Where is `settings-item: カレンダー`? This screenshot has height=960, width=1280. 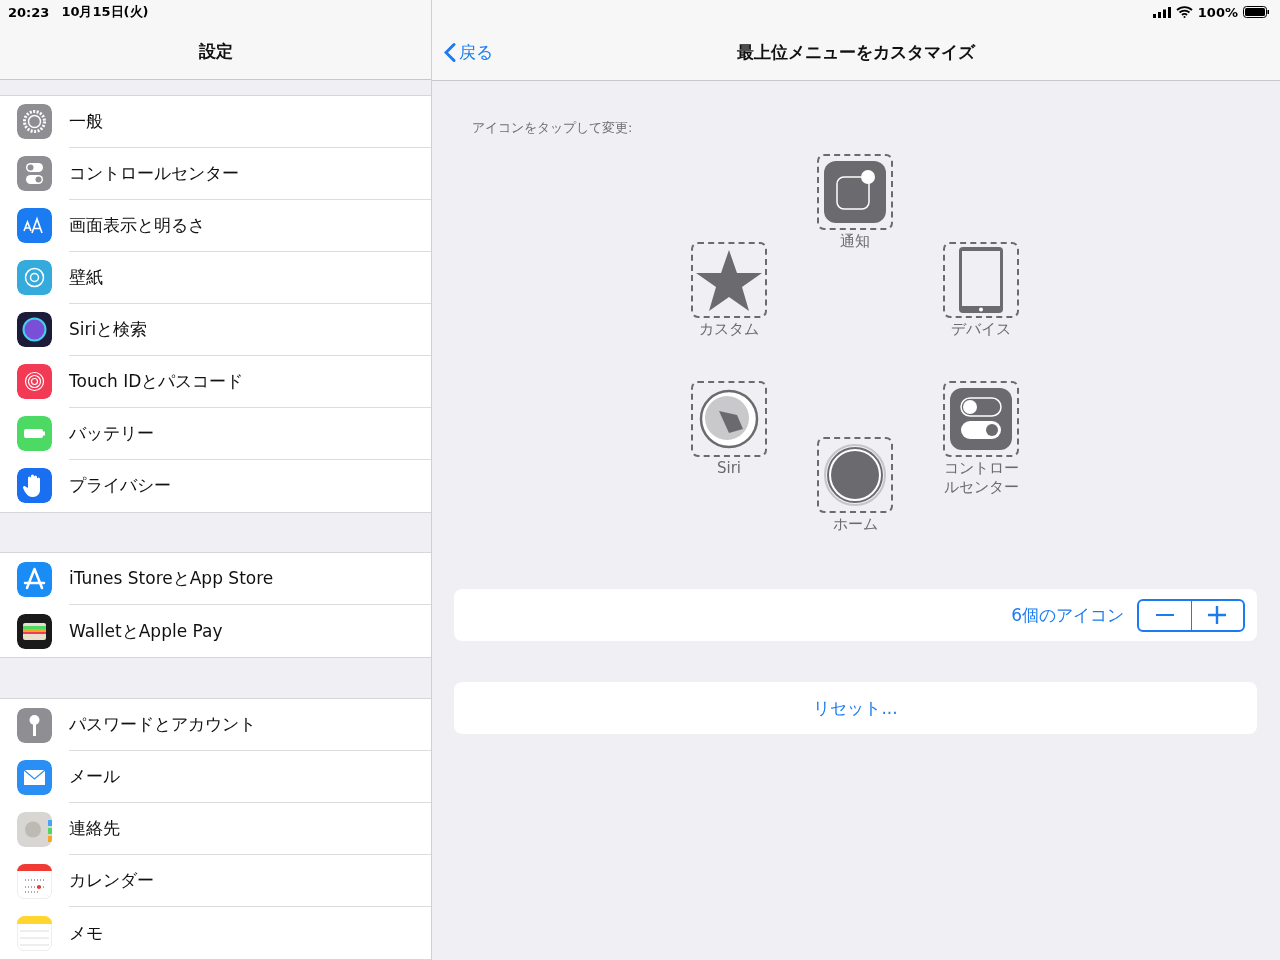 settings-item: カレンダー is located at coordinates (111, 880).